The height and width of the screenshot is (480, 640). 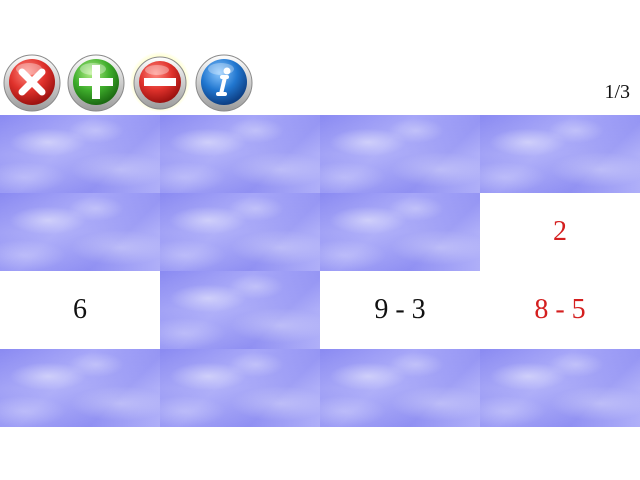 I want to click on minus-icon, so click(x=160, y=83).